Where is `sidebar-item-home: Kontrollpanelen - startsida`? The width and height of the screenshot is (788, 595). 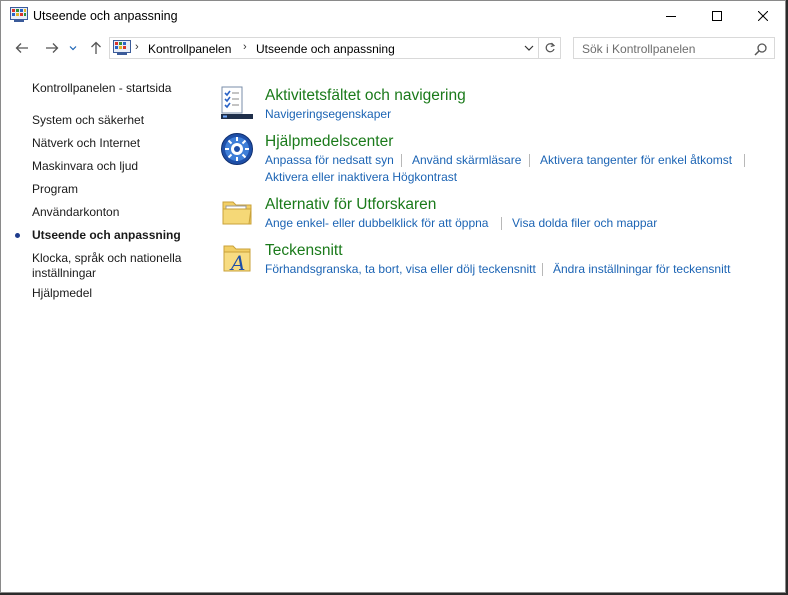 sidebar-item-home: Kontrollpanelen - startsida is located at coordinates (101, 88).